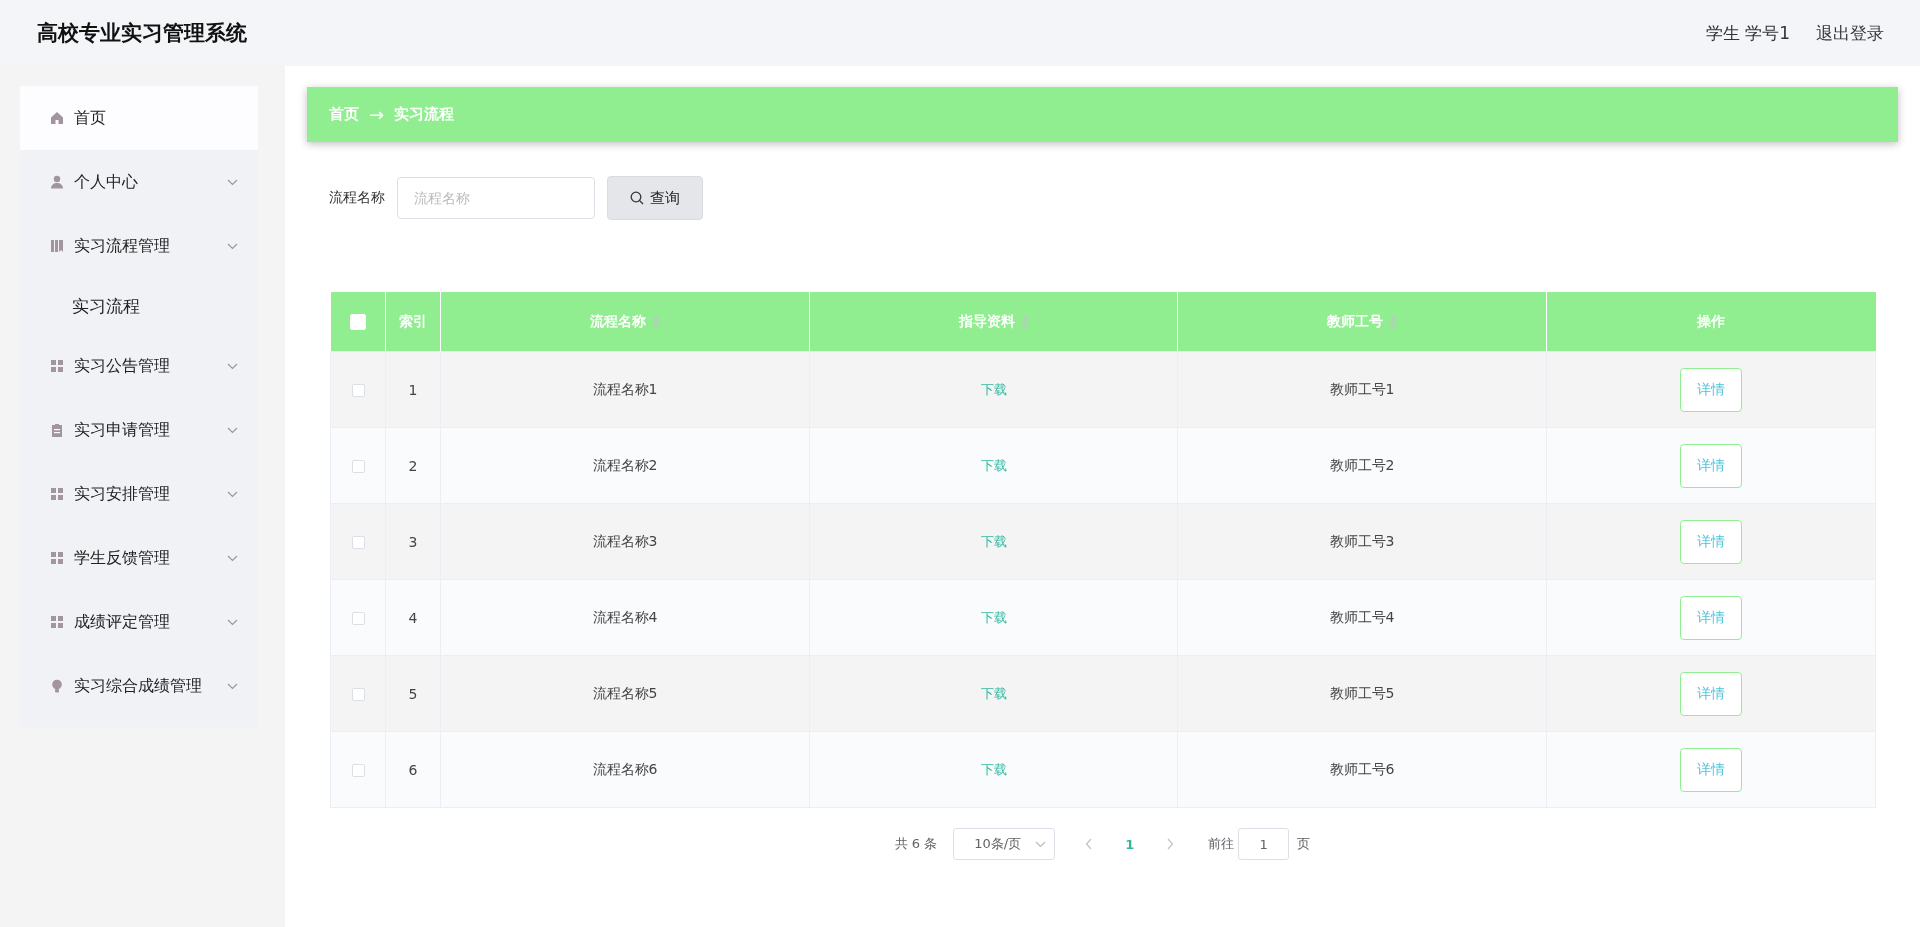 The image size is (1920, 927). What do you see at coordinates (1362, 464) in the screenshot?
I see `table-cell: 教师工号2` at bounding box center [1362, 464].